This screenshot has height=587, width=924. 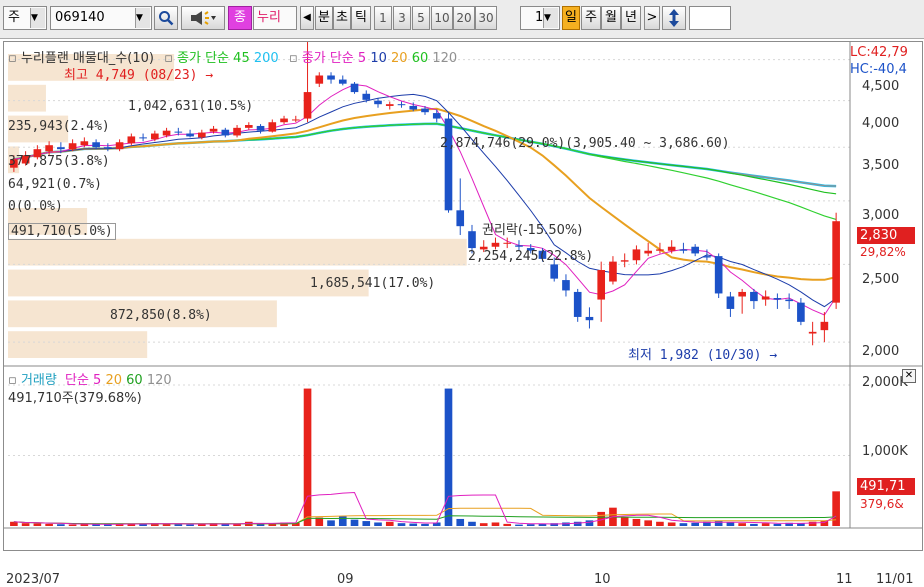 What do you see at coordinates (131, 75) in the screenshot?
I see `high-annotation-text: 최고 4,749 (08/23)` at bounding box center [131, 75].